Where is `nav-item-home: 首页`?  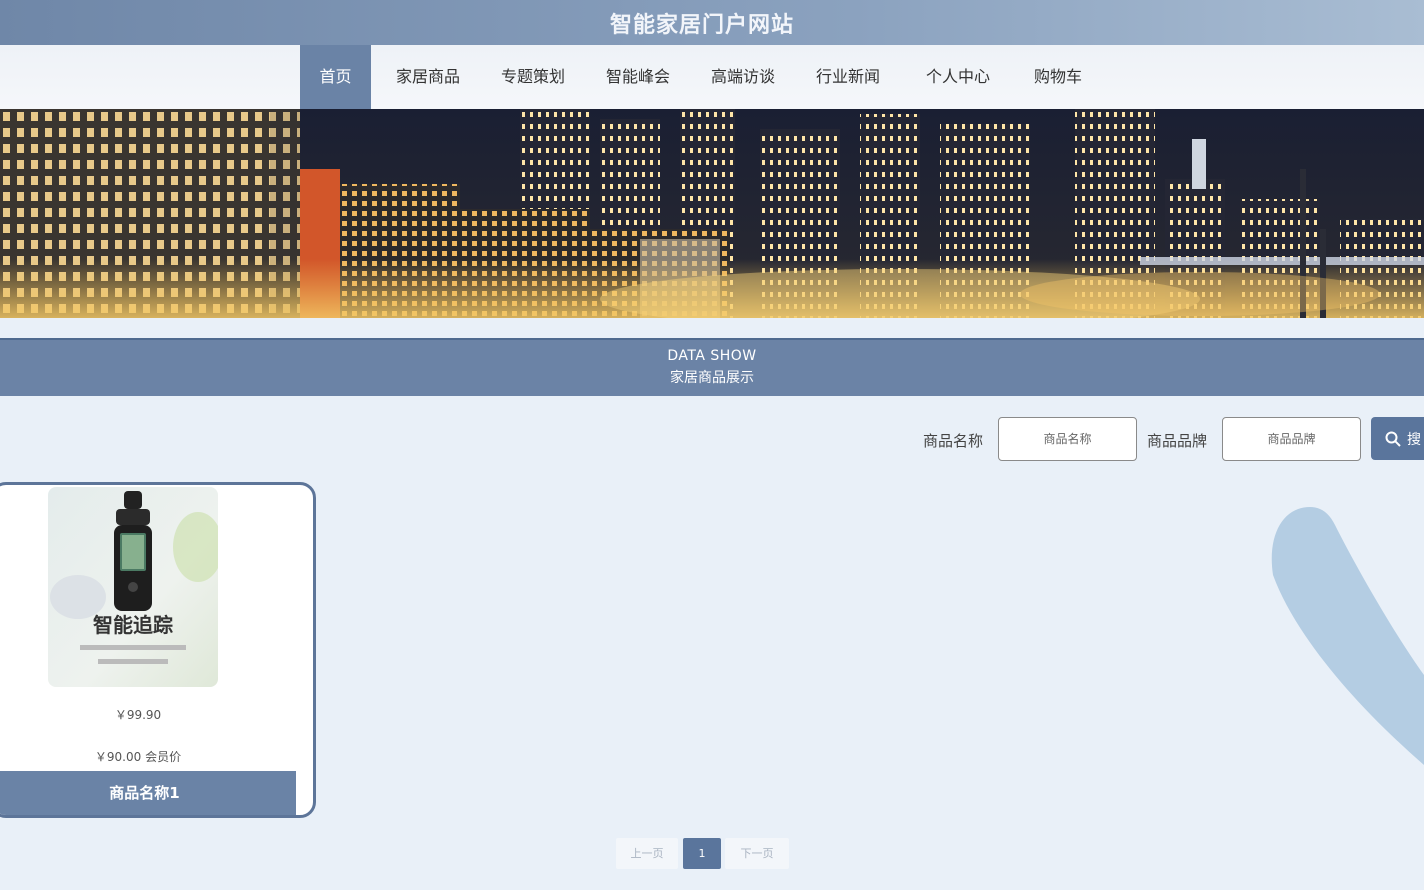
nav-item-home: 首页 is located at coordinates (335, 77).